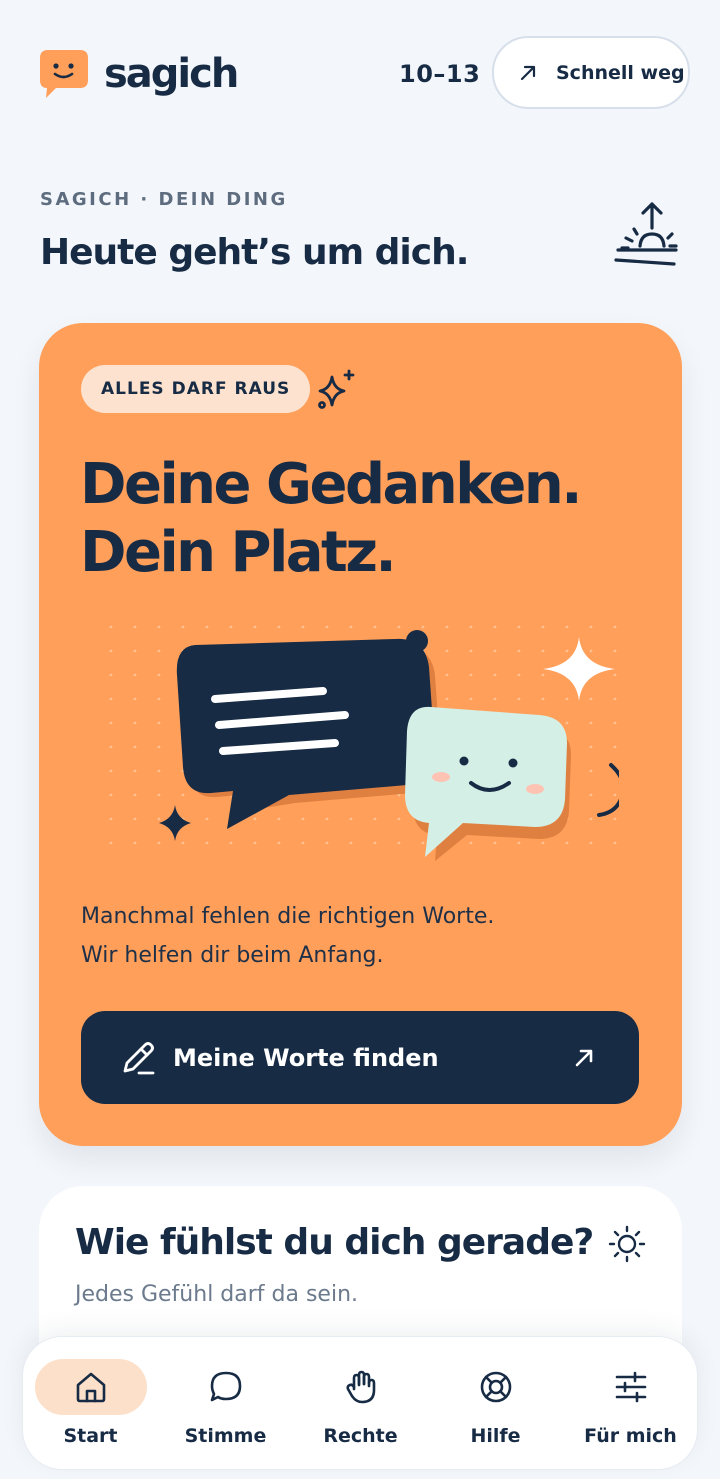 Image resolution: width=720 pixels, height=1479 pixels. I want to click on hand-icon, so click(360, 1387).